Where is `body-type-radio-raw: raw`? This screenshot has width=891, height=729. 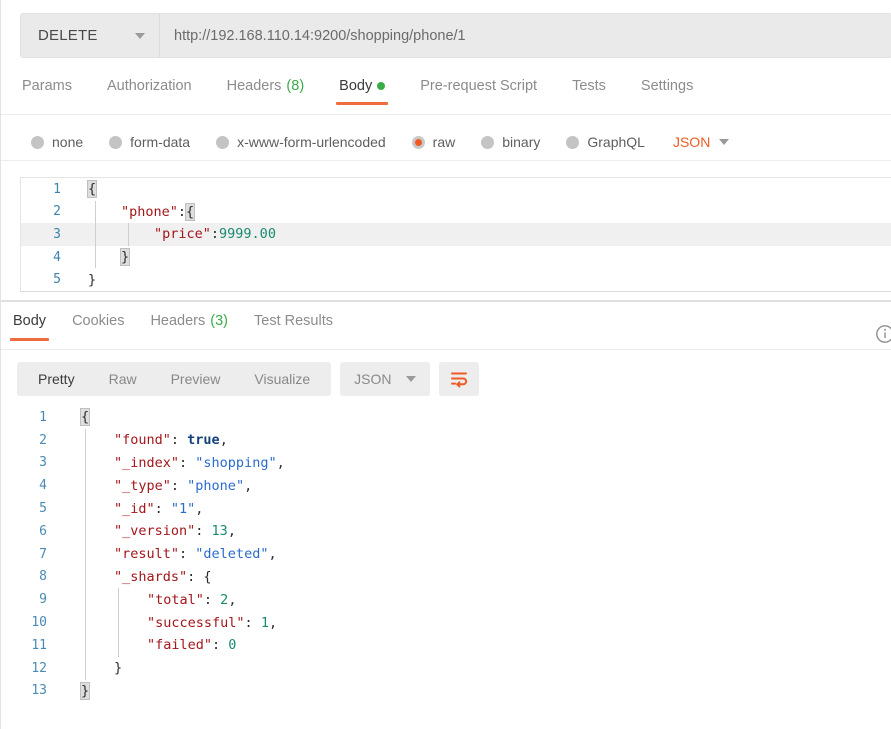 body-type-radio-raw: raw is located at coordinates (433, 142).